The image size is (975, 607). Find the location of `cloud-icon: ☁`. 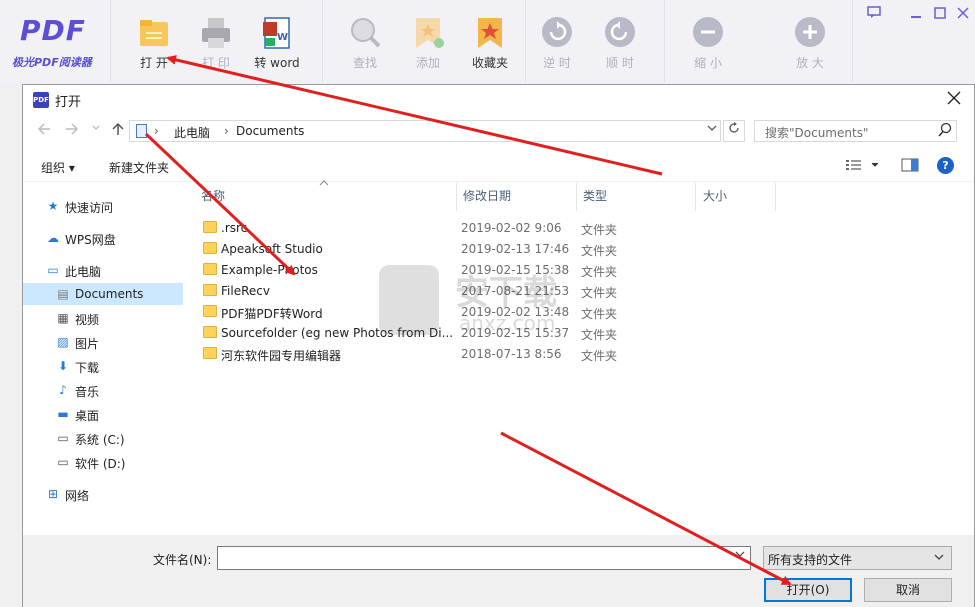

cloud-icon: ☁ is located at coordinates (53, 238).